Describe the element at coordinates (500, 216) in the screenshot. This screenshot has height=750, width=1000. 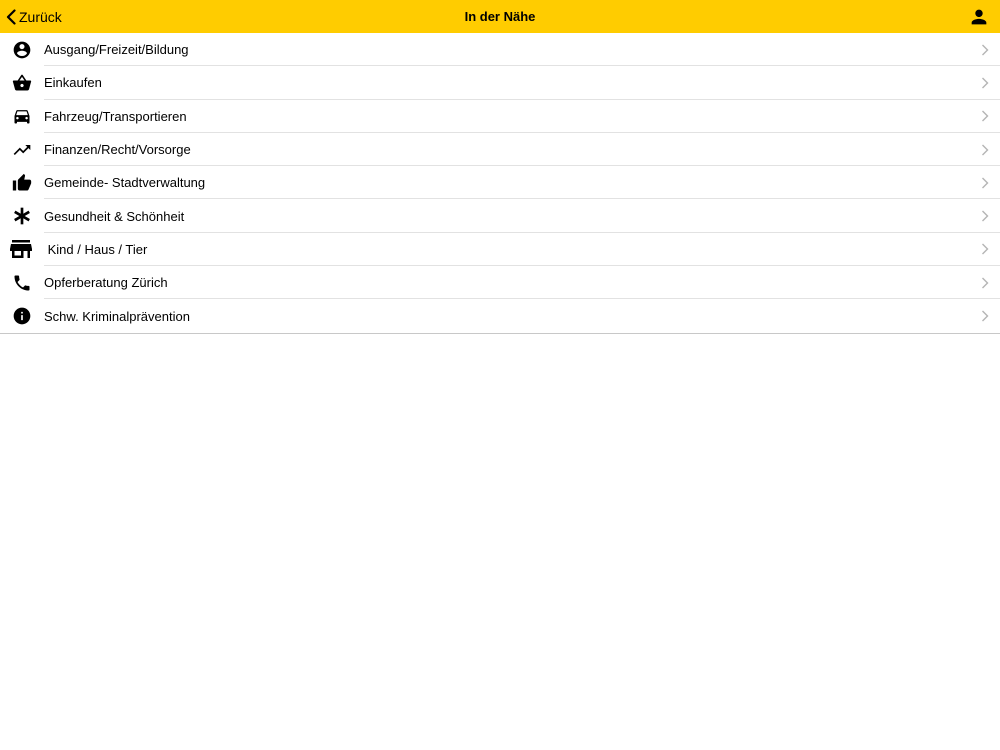
I see `list-item-gesundheit: Gesundheit & Schönheit` at that location.